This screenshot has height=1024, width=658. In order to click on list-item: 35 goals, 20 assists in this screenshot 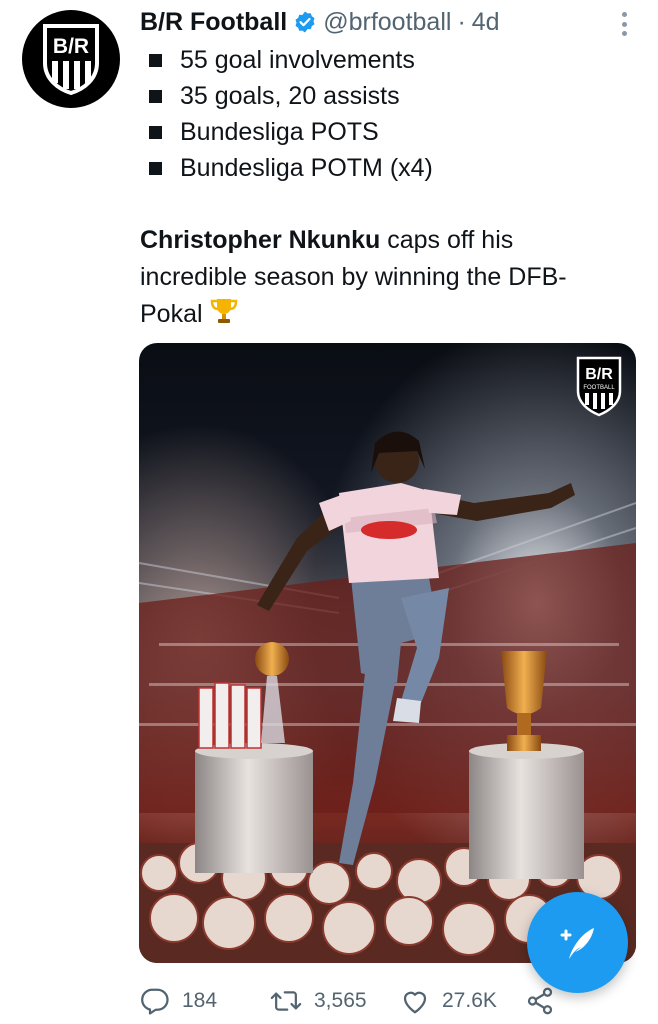, I will do `click(384, 96)`.